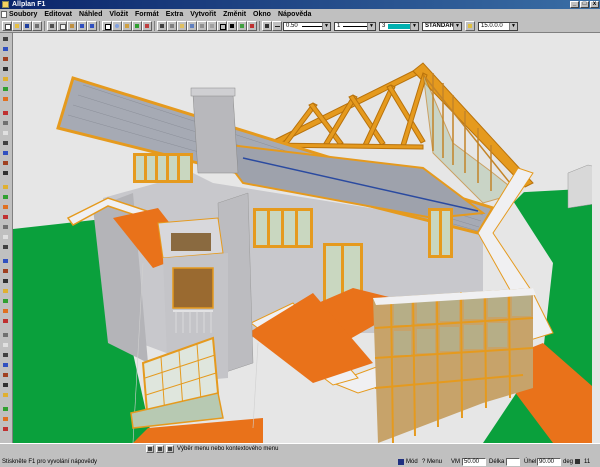 Image resolution: width=600 pixels, height=467 pixels. What do you see at coordinates (147, 14) in the screenshot?
I see `menu-format: Formát` at bounding box center [147, 14].